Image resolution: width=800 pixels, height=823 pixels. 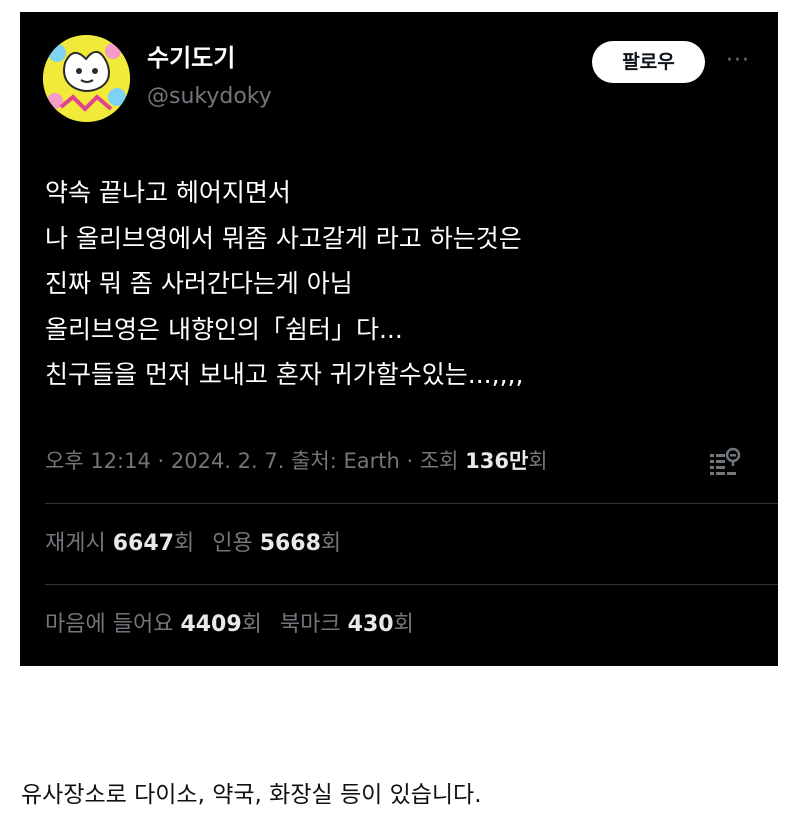 I want to click on follow-button: 팔로우, so click(x=648, y=62).